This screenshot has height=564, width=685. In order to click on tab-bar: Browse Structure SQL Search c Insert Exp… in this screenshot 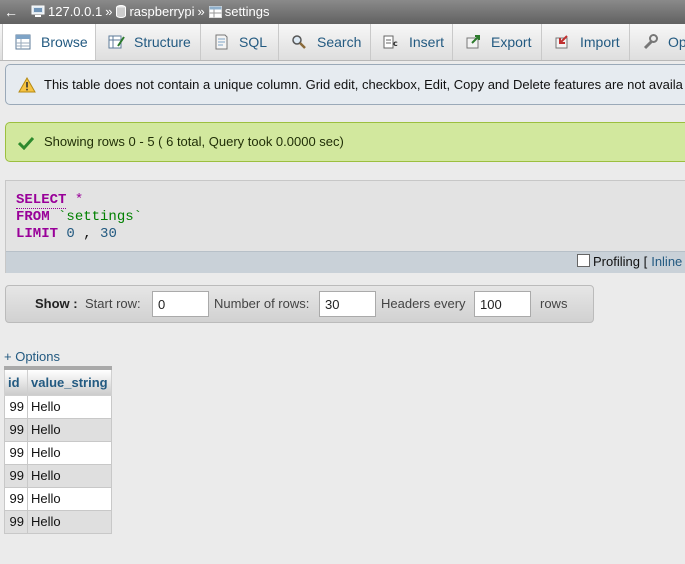, I will do `click(342, 42)`.